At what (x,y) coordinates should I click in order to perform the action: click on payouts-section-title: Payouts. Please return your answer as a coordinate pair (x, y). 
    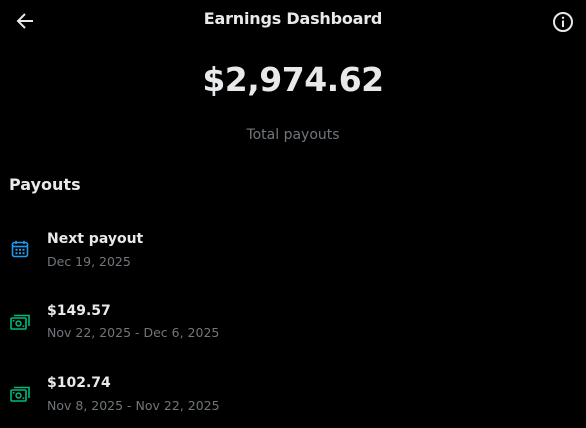
    Looking at the image, I should click on (45, 184).